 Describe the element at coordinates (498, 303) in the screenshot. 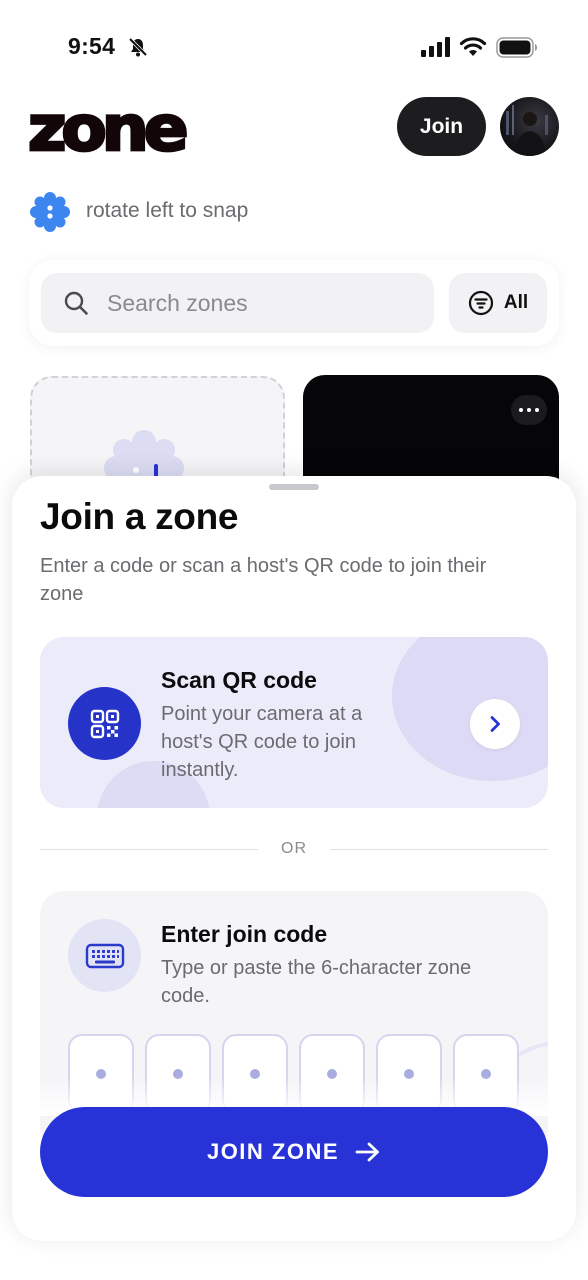

I see `filter-button: All` at that location.